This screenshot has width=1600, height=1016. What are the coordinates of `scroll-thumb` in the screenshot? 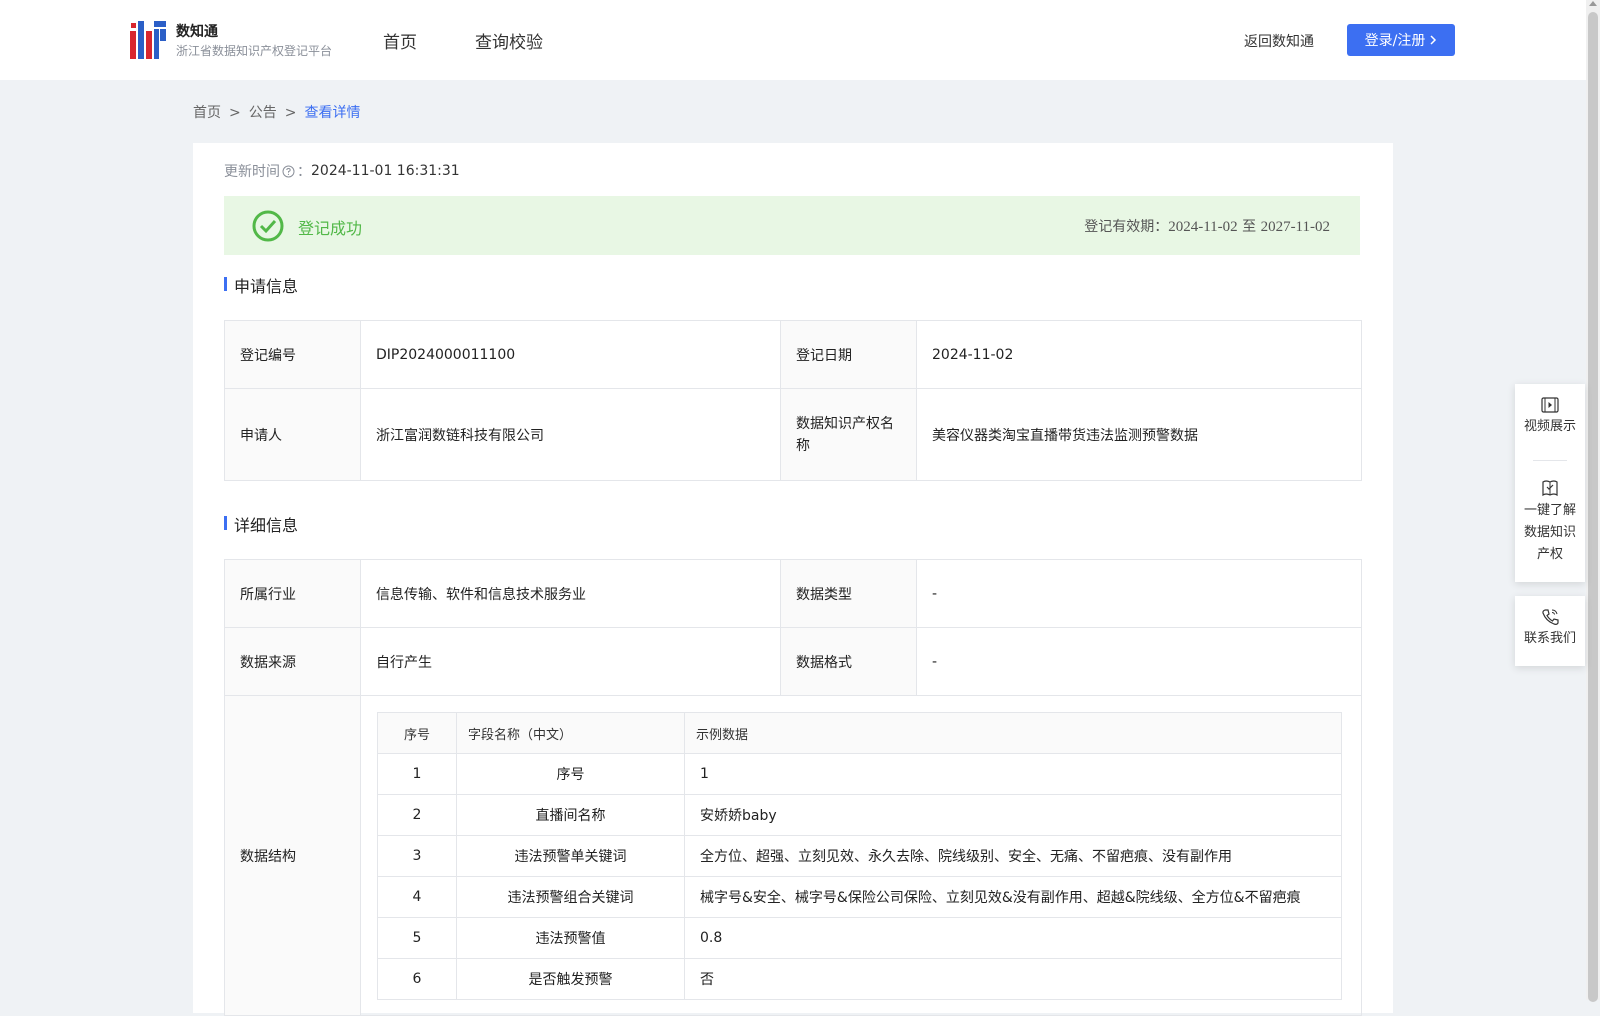 It's located at (1593, 507).